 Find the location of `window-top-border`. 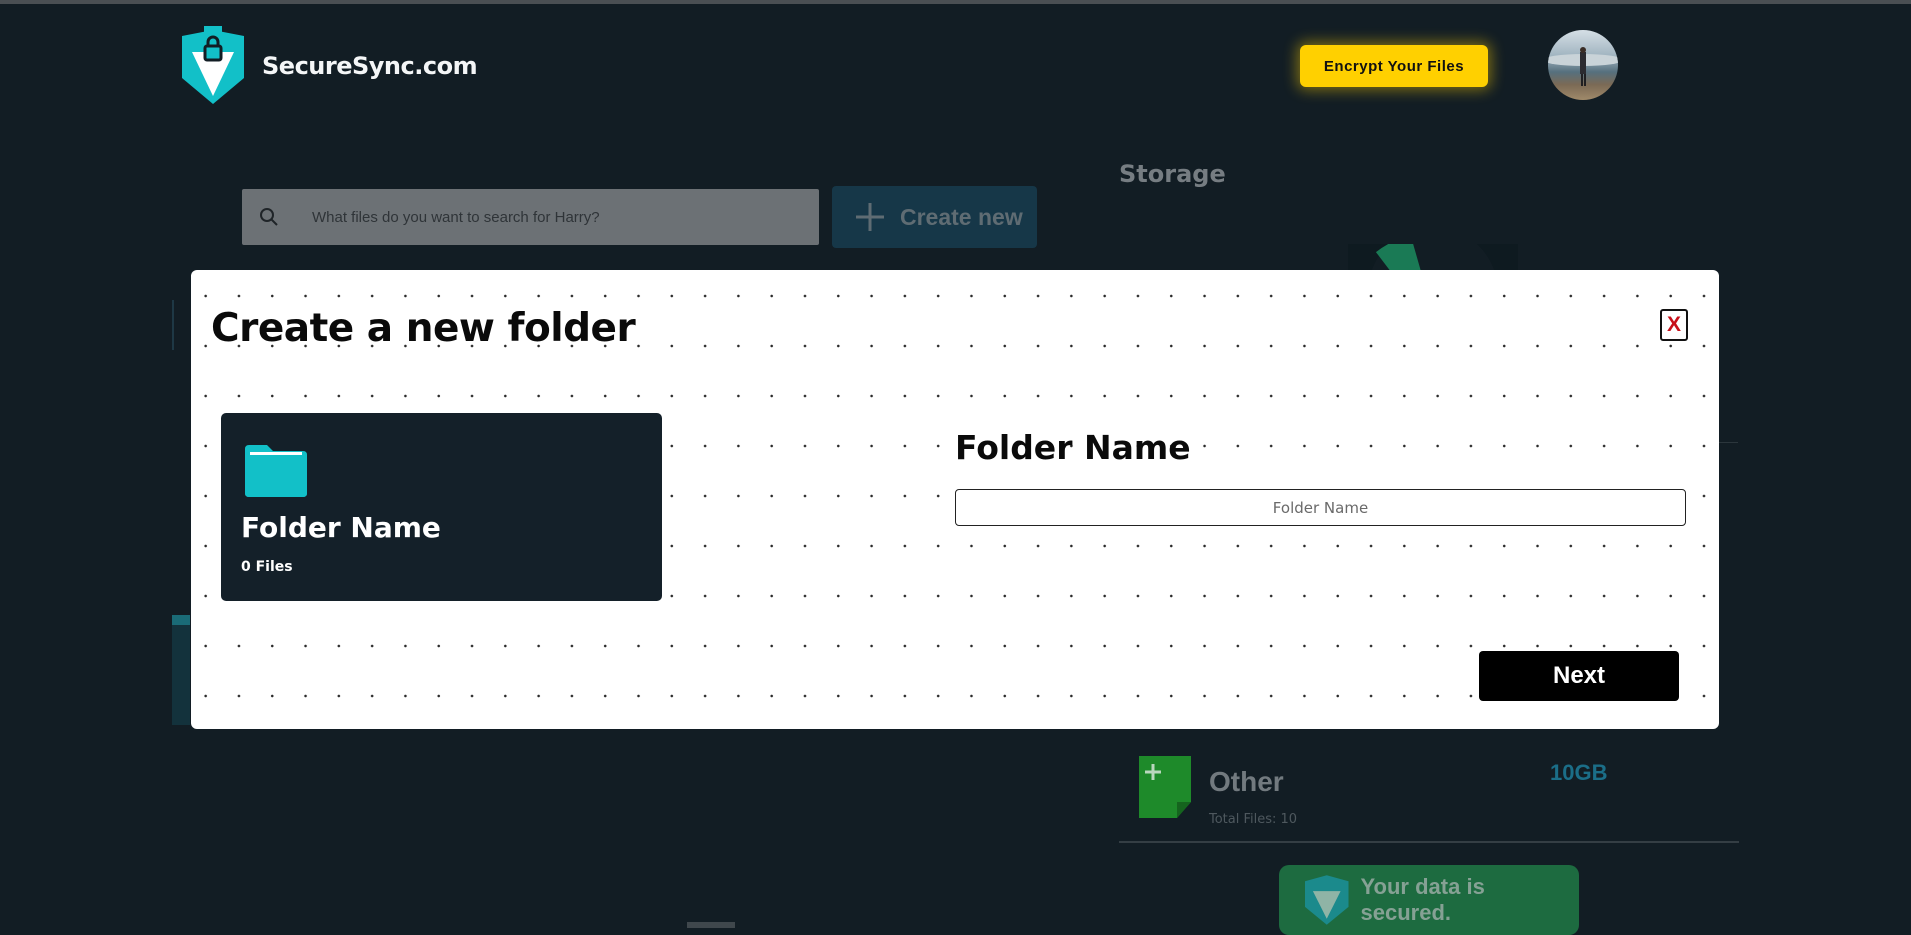

window-top-border is located at coordinates (955, 2).